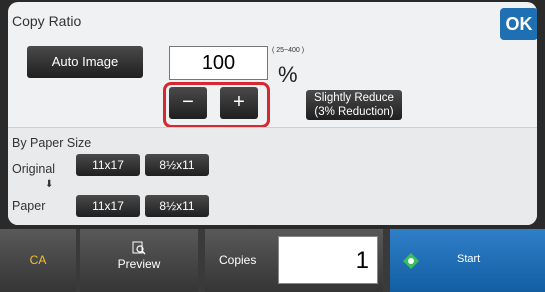 The image size is (545, 292). Describe the element at coordinates (29, 206) in the screenshot. I see `paper-label: Paper` at that location.